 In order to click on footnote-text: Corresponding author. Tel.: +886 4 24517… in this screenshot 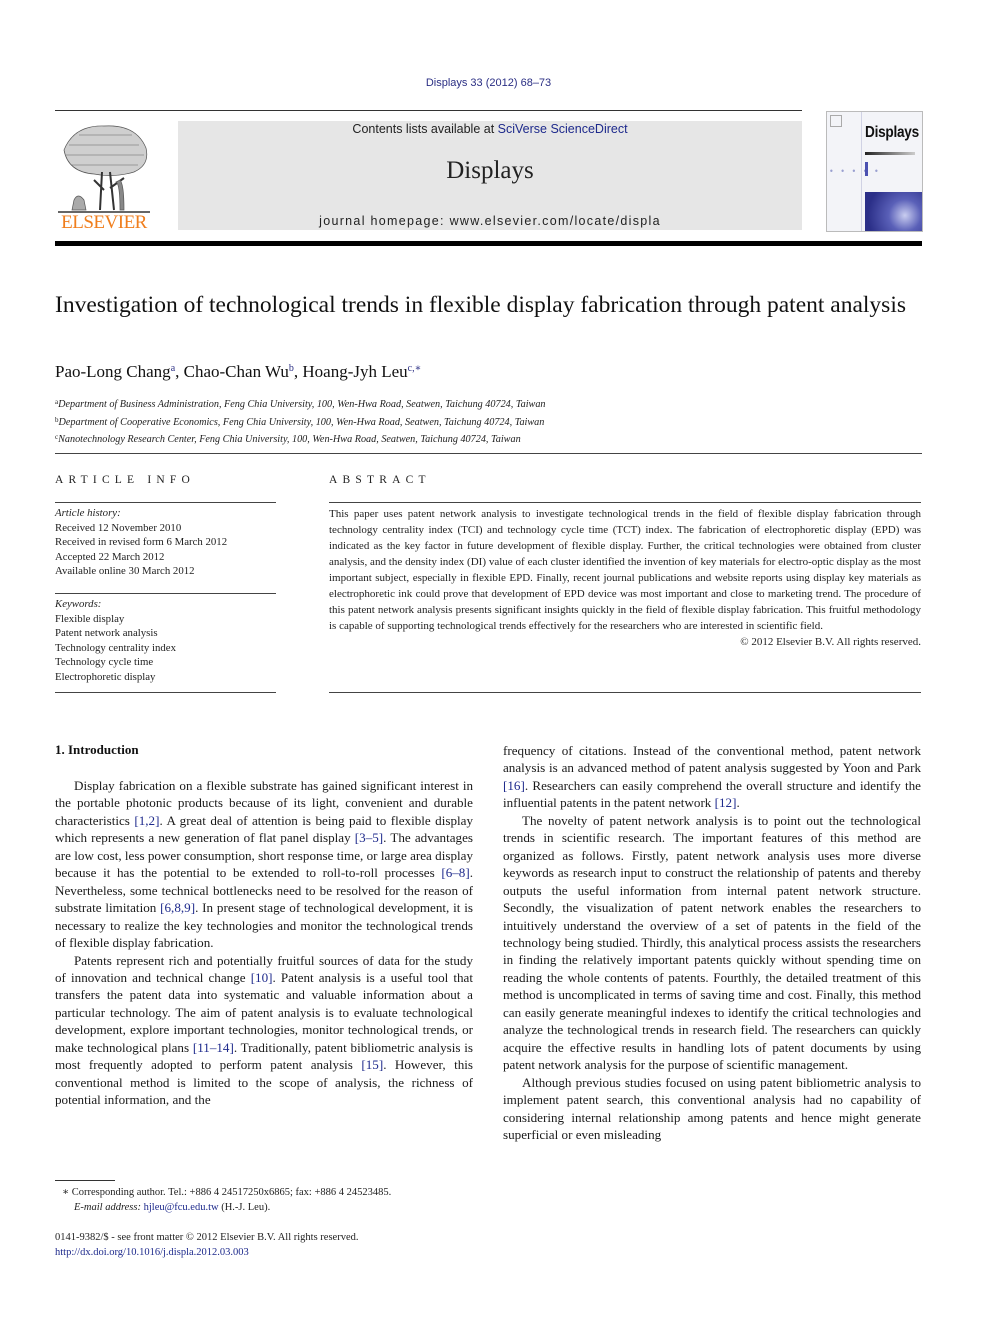, I will do `click(231, 1192)`.